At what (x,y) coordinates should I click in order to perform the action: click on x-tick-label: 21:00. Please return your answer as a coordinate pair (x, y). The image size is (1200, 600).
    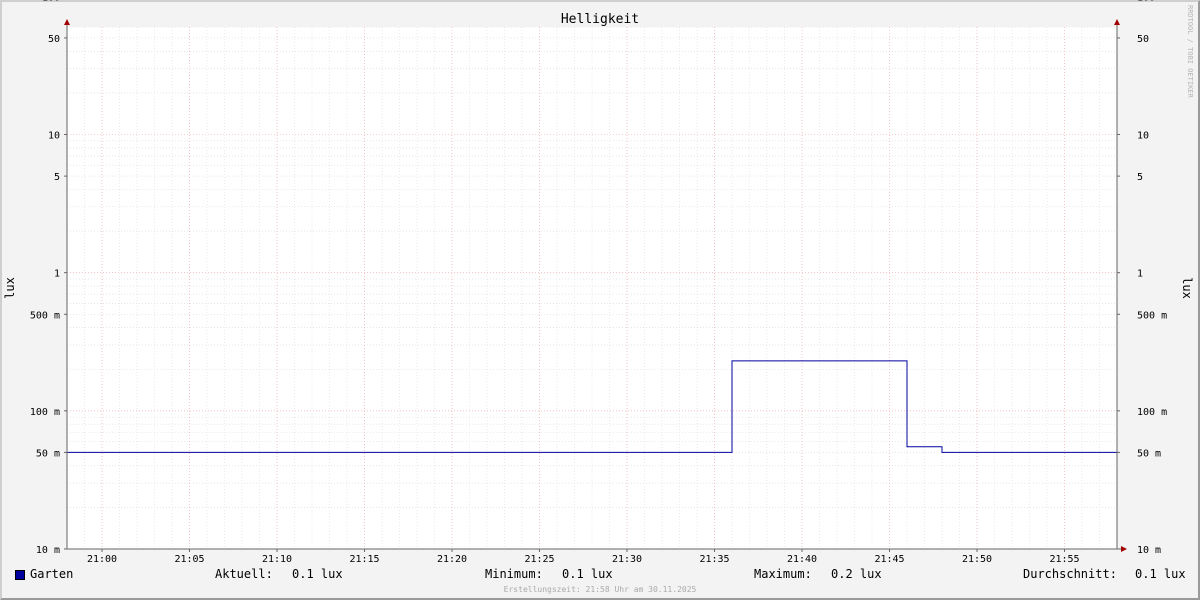
    Looking at the image, I should click on (102, 559).